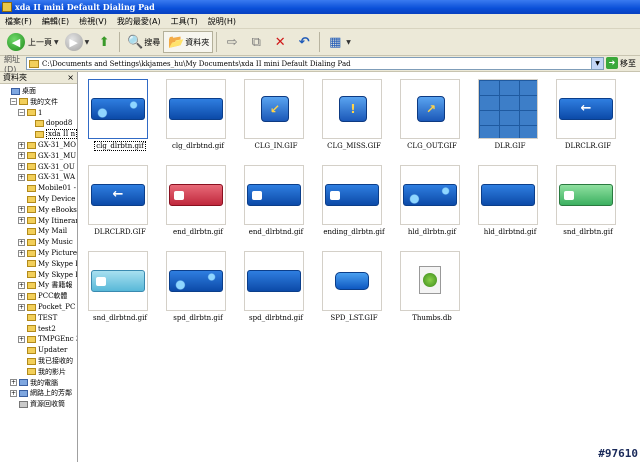 The image size is (640, 462). What do you see at coordinates (432, 203) in the screenshot?
I see `file-item: hld_dlrbtn.gif` at bounding box center [432, 203].